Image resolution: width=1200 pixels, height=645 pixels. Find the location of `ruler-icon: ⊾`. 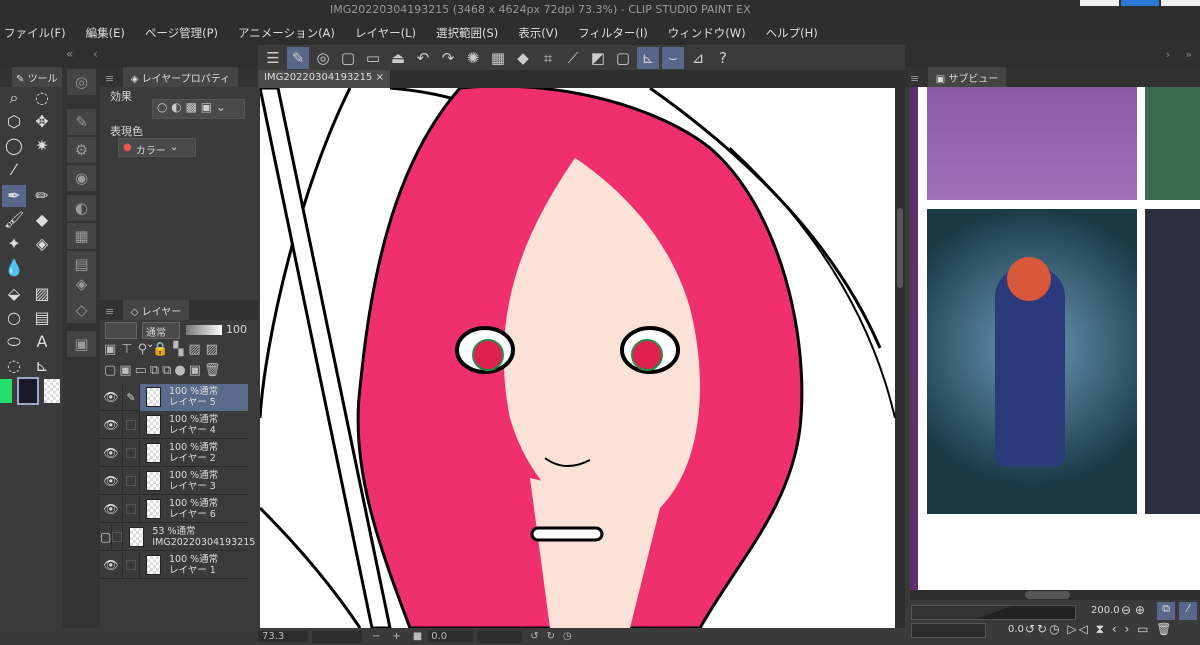

ruler-icon: ⊾ is located at coordinates (42, 366).